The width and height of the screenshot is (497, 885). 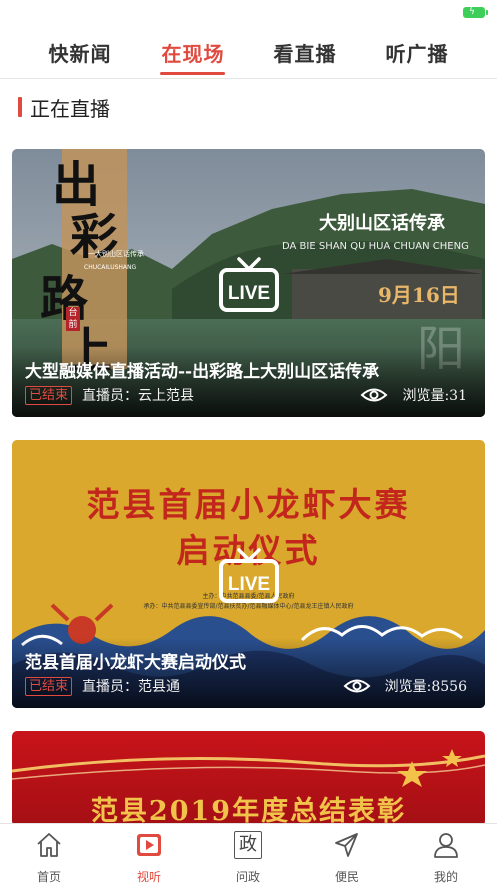 What do you see at coordinates (346, 845) in the screenshot?
I see `send-icon` at bounding box center [346, 845].